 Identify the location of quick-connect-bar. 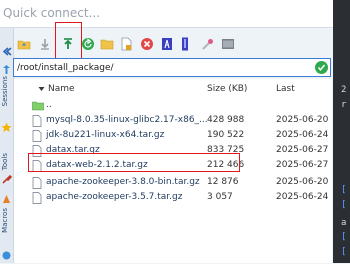
(166, 14).